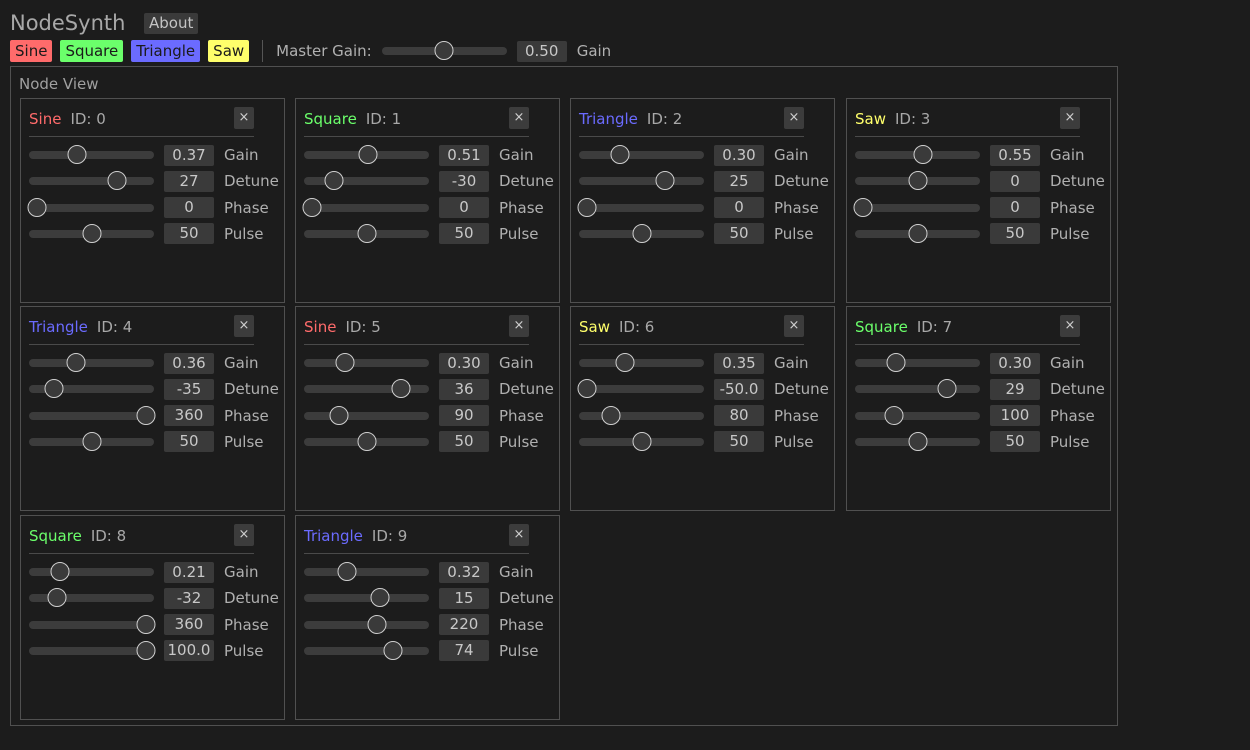 The height and width of the screenshot is (750, 1250). I want to click on phase-value: 100, so click(1015, 416).